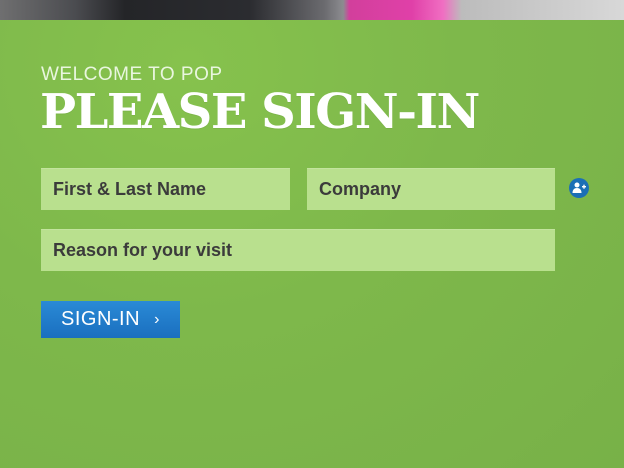 The height and width of the screenshot is (468, 624). I want to click on chevron-right-icon: ›, so click(157, 319).